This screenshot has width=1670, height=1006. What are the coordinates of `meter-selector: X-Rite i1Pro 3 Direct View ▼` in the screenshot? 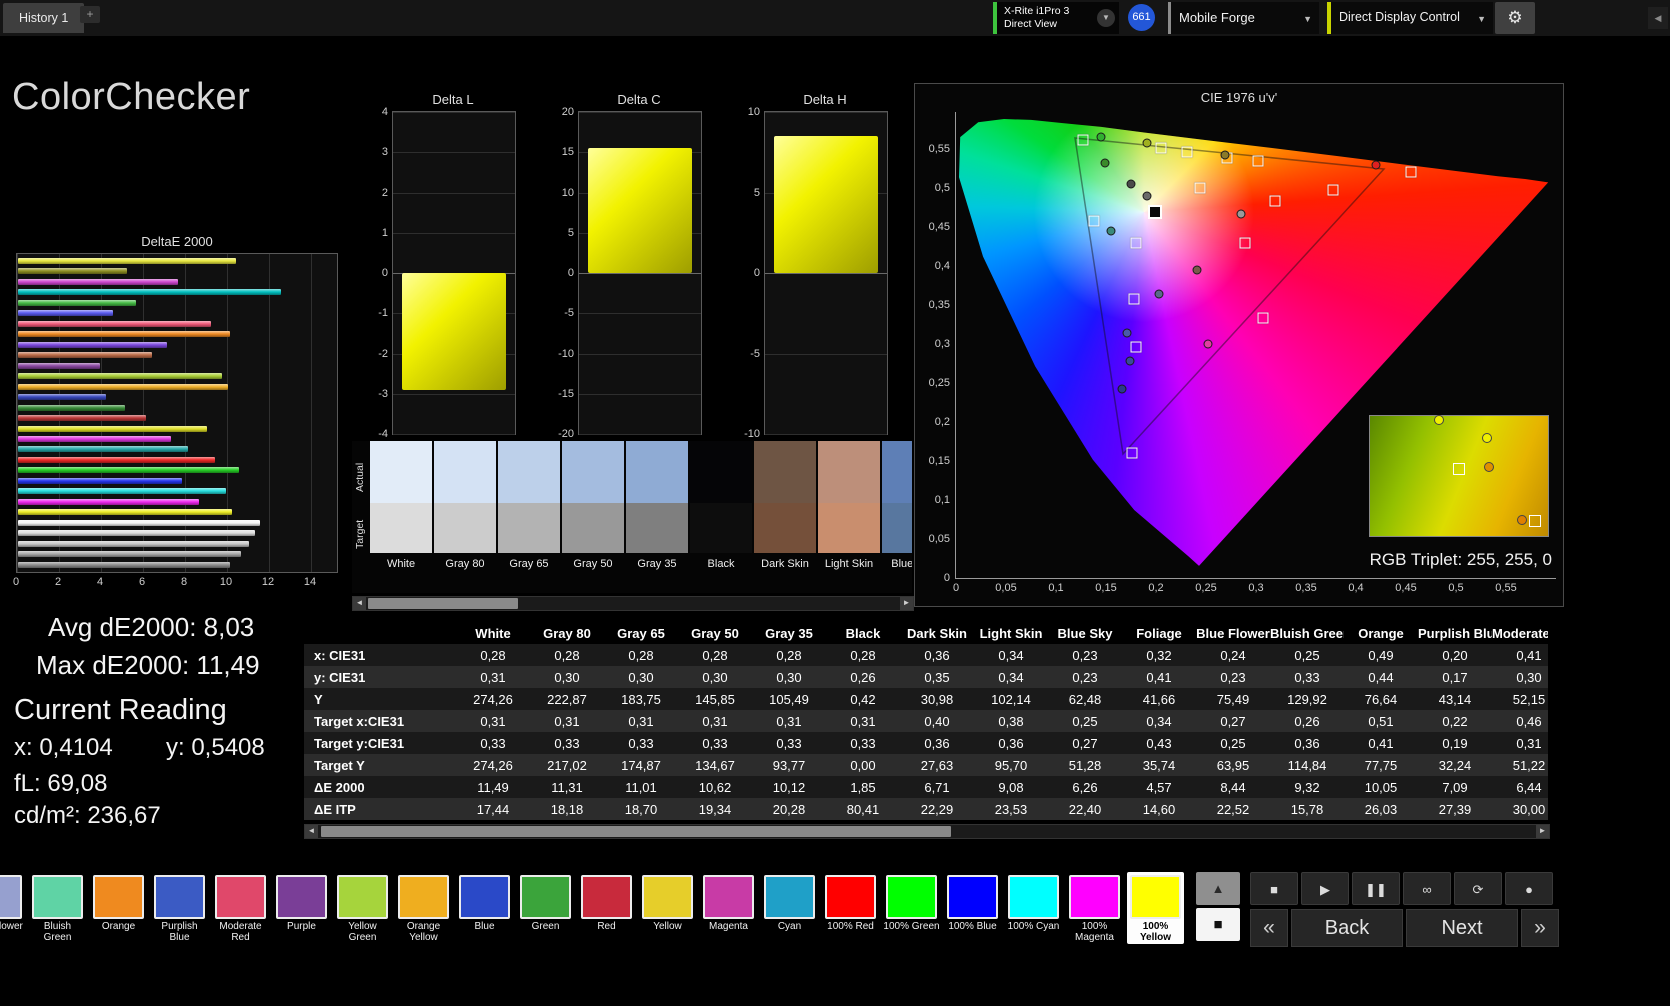 It's located at (1056, 18).